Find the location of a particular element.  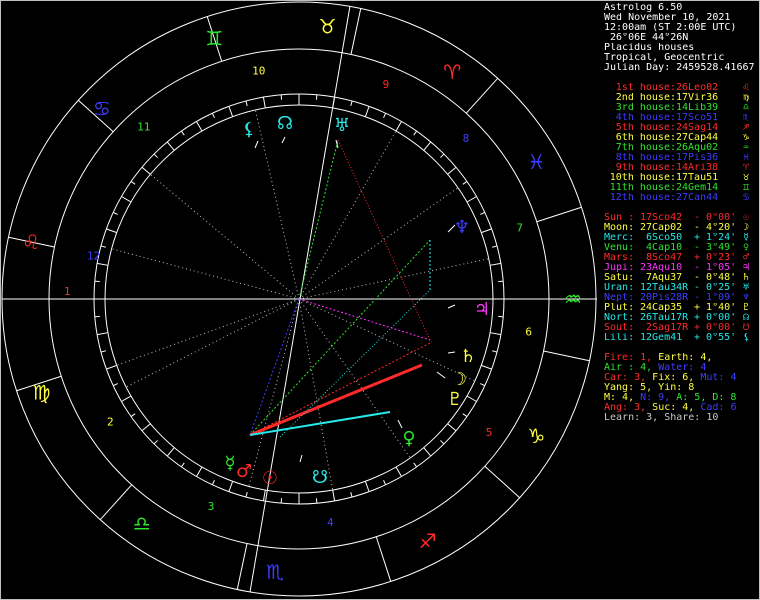

house-cusp-row: 3rd house:14Lib39 ♎ is located at coordinates (681, 108).